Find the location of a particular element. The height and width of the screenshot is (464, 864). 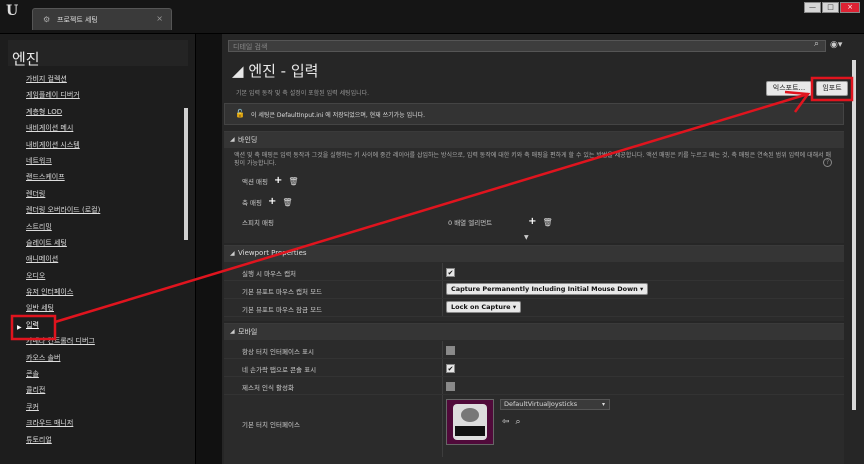

tab-project-settings: ⚙ 프로젝트 세팅 × is located at coordinates (102, 19).